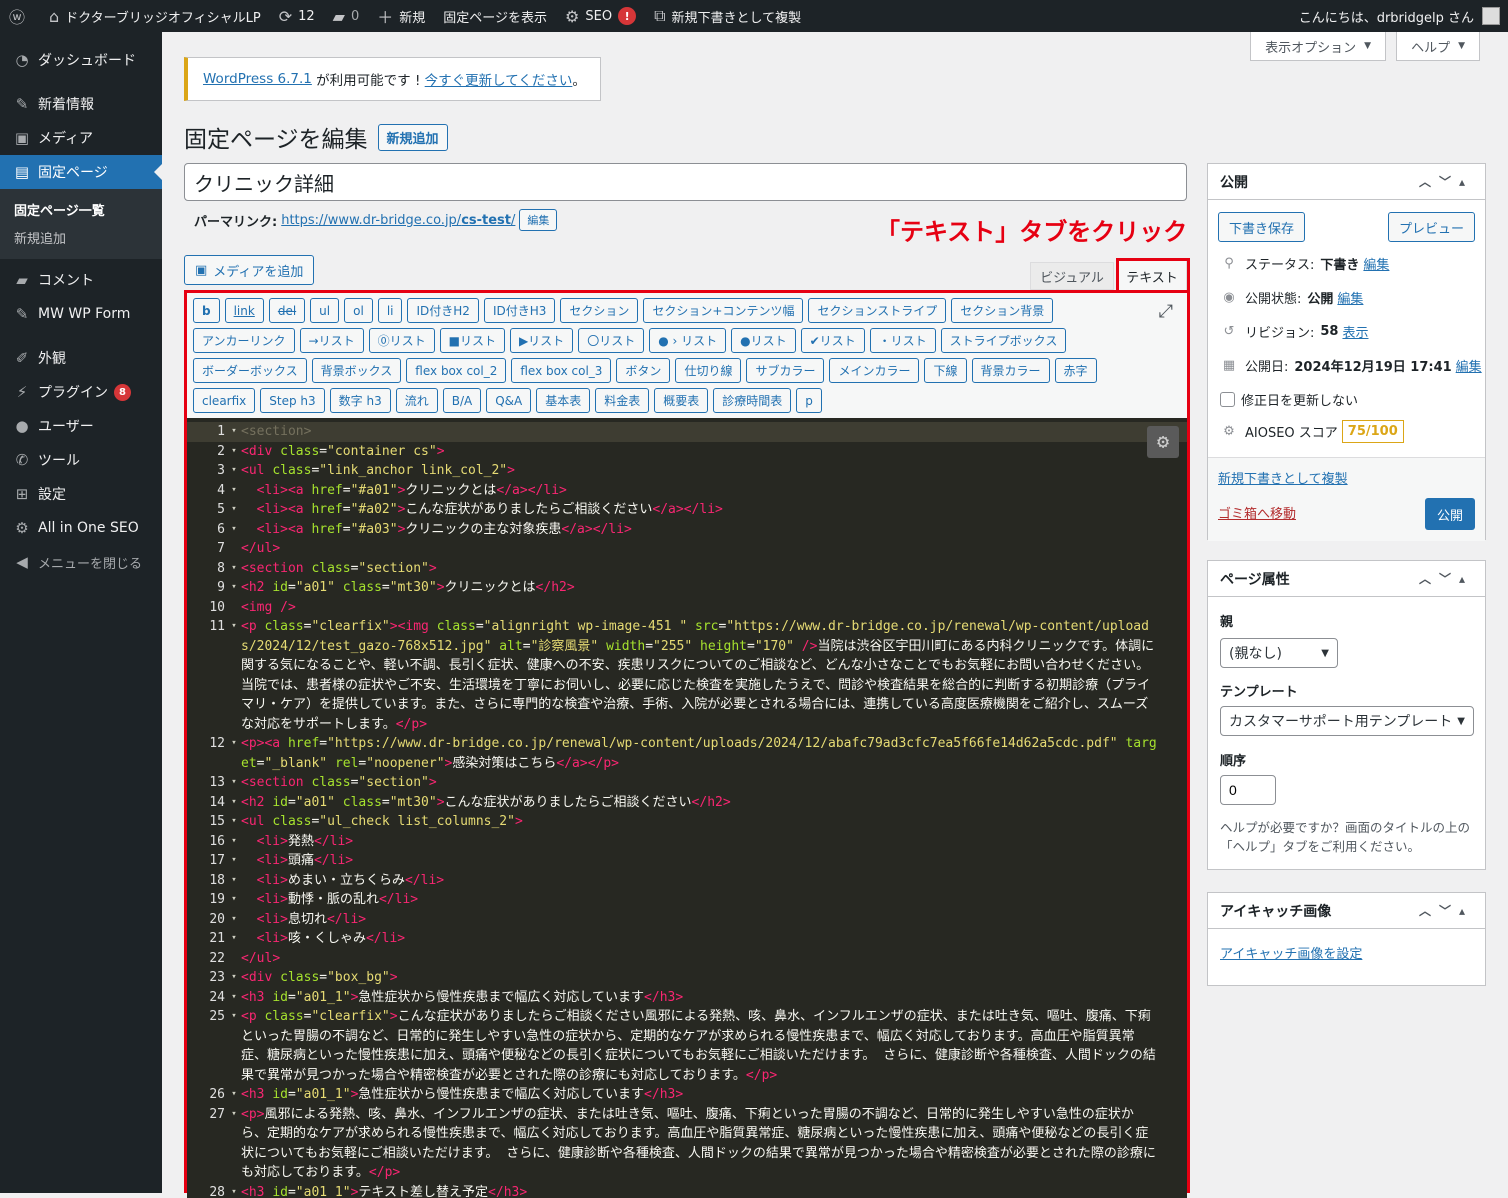 The width and height of the screenshot is (1508, 1198). What do you see at coordinates (442, 310) in the screenshot?
I see `quicktag-button: ID付きH2` at bounding box center [442, 310].